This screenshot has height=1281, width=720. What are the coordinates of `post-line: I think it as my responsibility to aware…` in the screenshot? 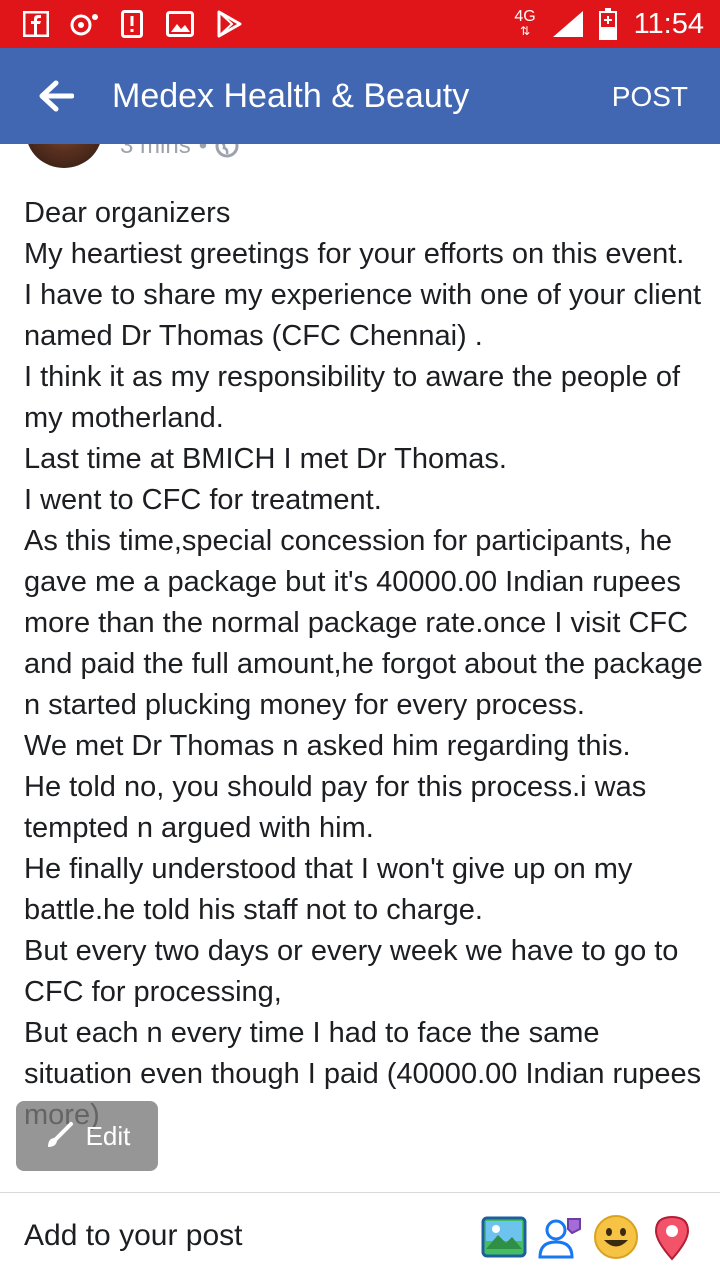 It's located at (352, 397).